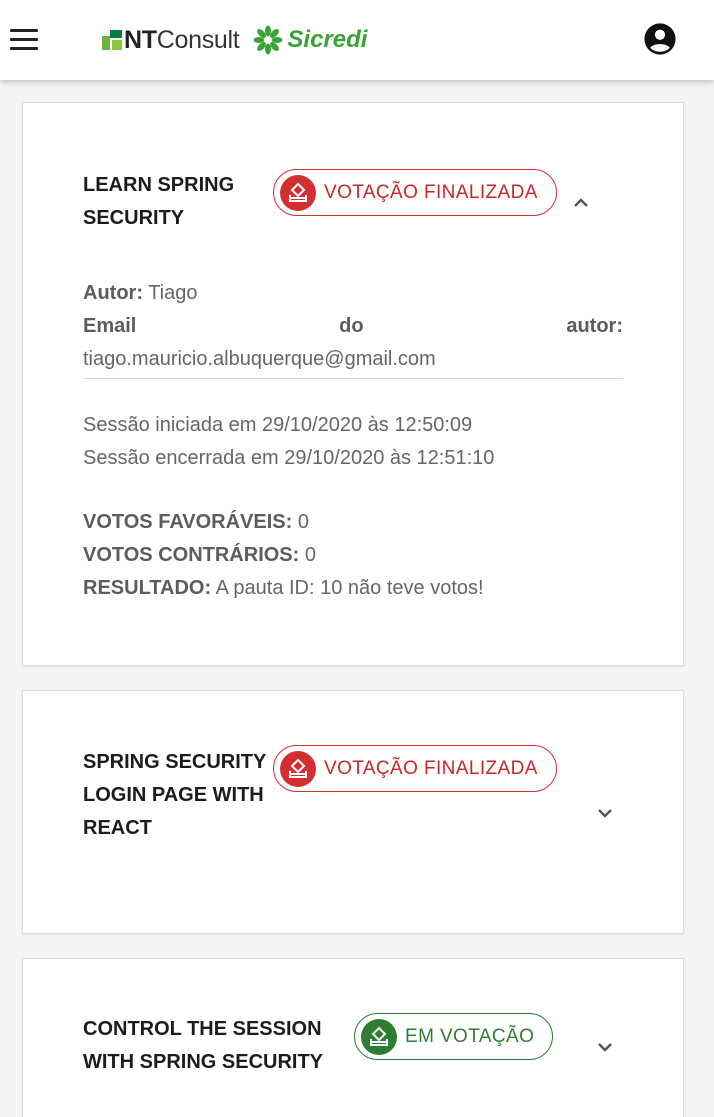 This screenshot has width=714, height=1117. What do you see at coordinates (182, 39) in the screenshot?
I see `ntconsult-wordmark: NTConsult` at bounding box center [182, 39].